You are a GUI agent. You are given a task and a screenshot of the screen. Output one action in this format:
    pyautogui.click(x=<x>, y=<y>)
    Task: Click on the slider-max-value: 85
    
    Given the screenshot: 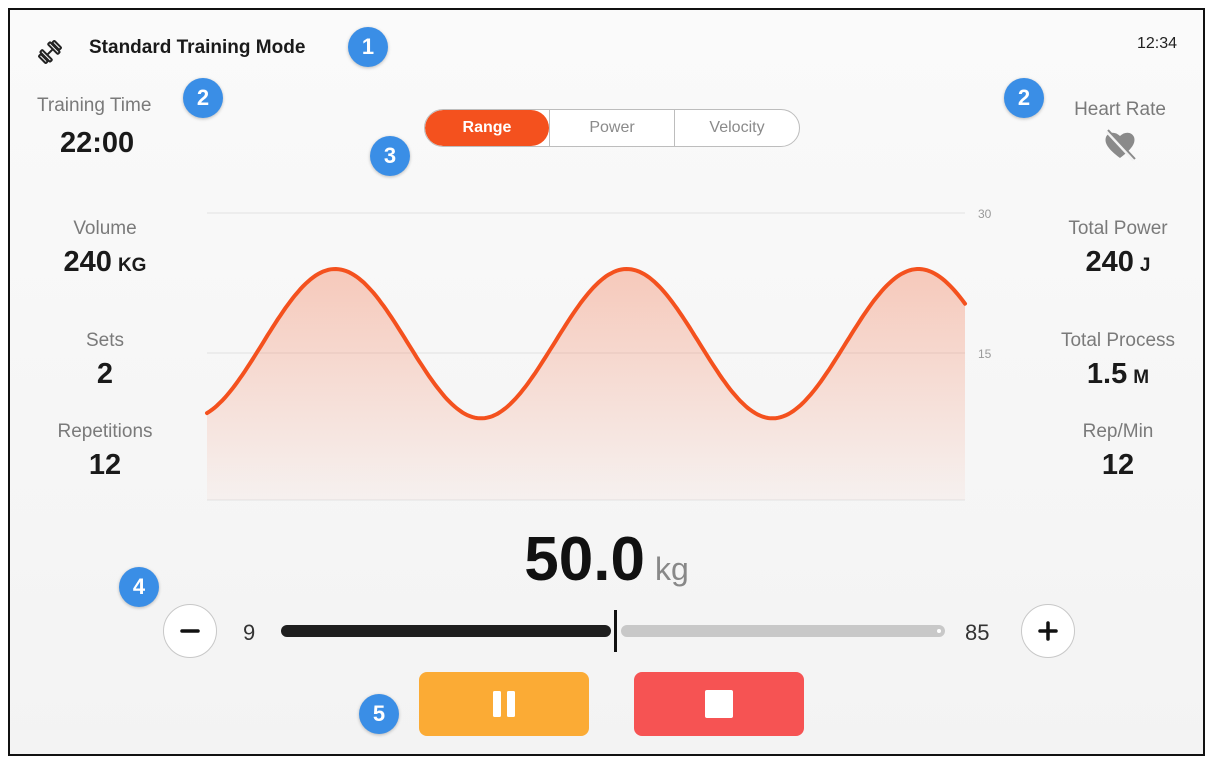 What is the action you would take?
    pyautogui.click(x=977, y=632)
    